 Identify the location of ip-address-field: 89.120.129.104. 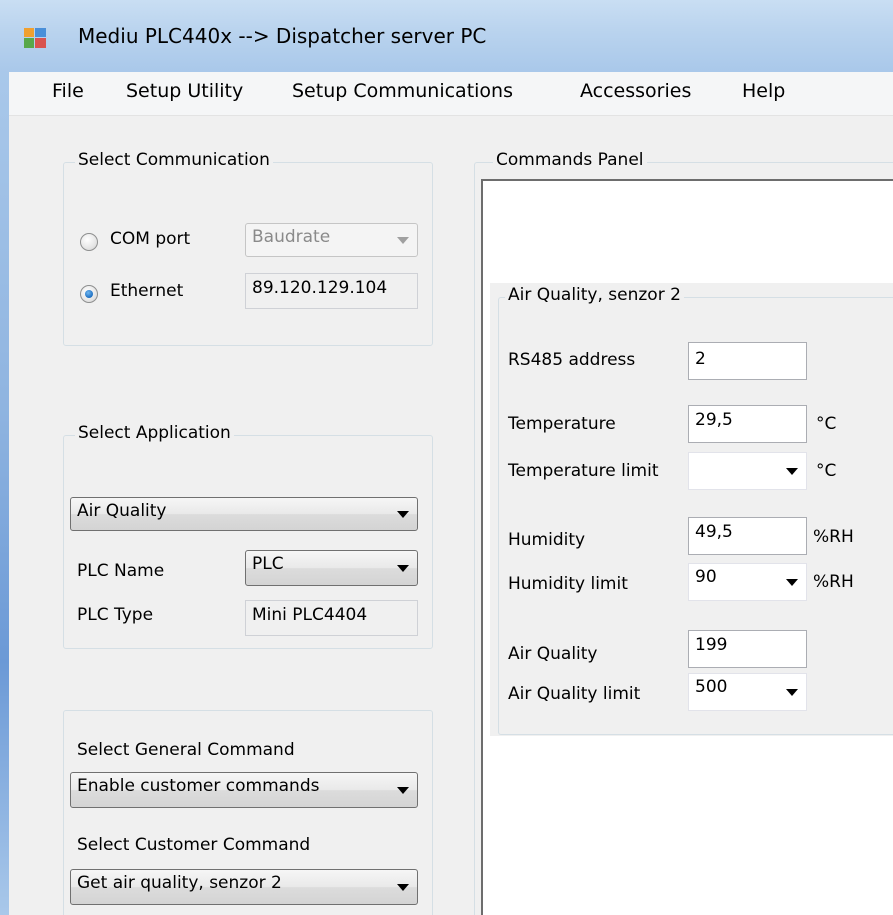
(331, 291).